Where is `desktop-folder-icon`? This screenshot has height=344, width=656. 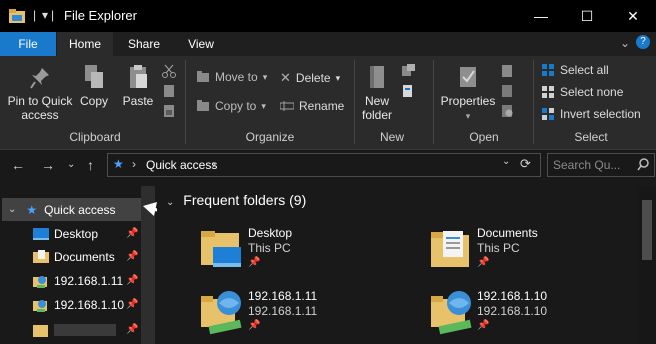 desktop-folder-icon is located at coordinates (221, 249).